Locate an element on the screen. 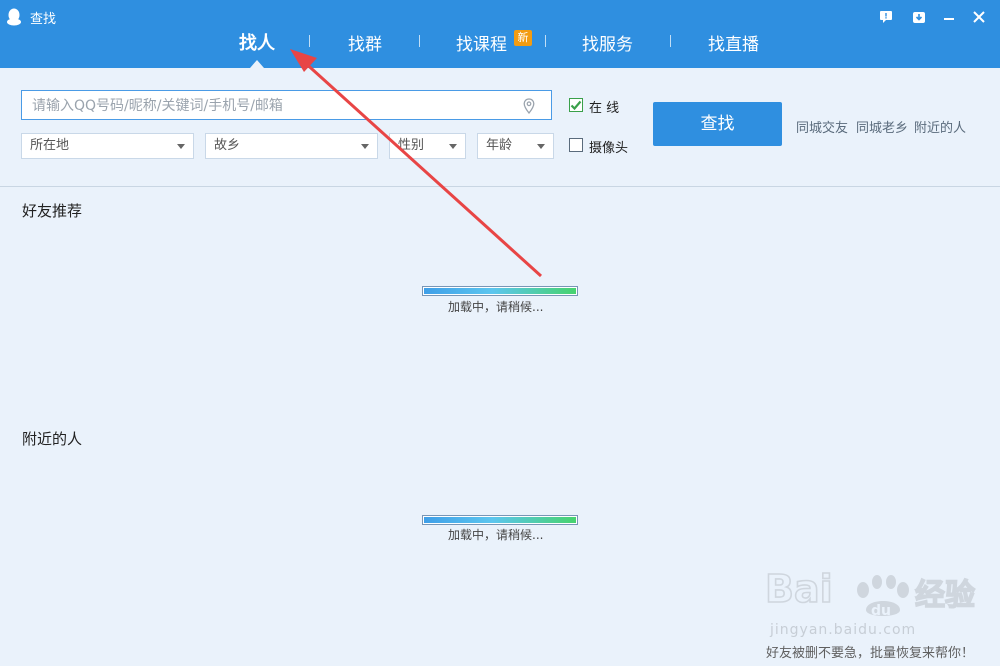  svg-text: 经验 is located at coordinates (945, 595).